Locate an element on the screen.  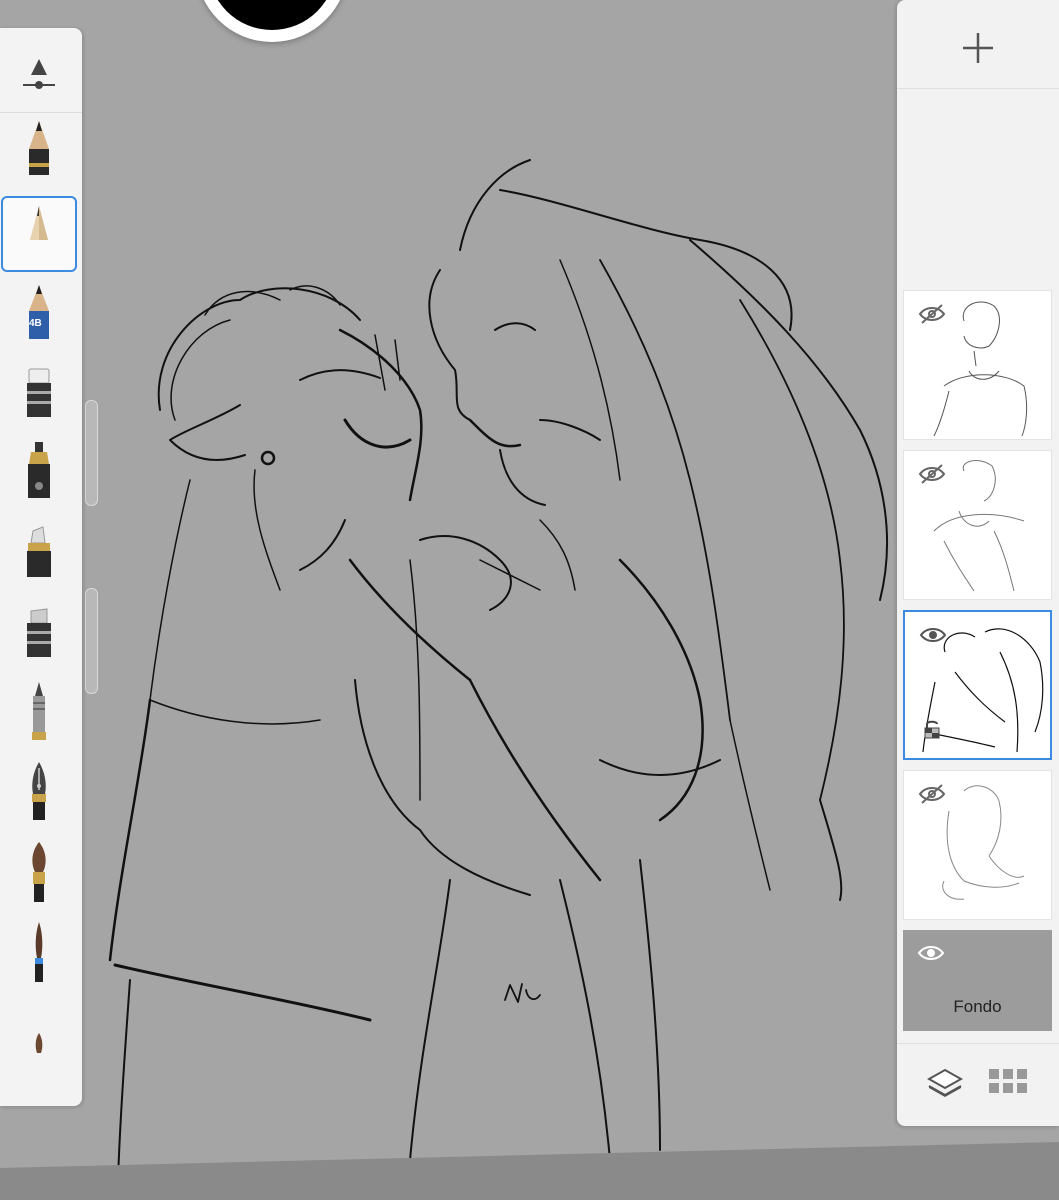
layers-panel: Fondo is located at coordinates (978, 563).